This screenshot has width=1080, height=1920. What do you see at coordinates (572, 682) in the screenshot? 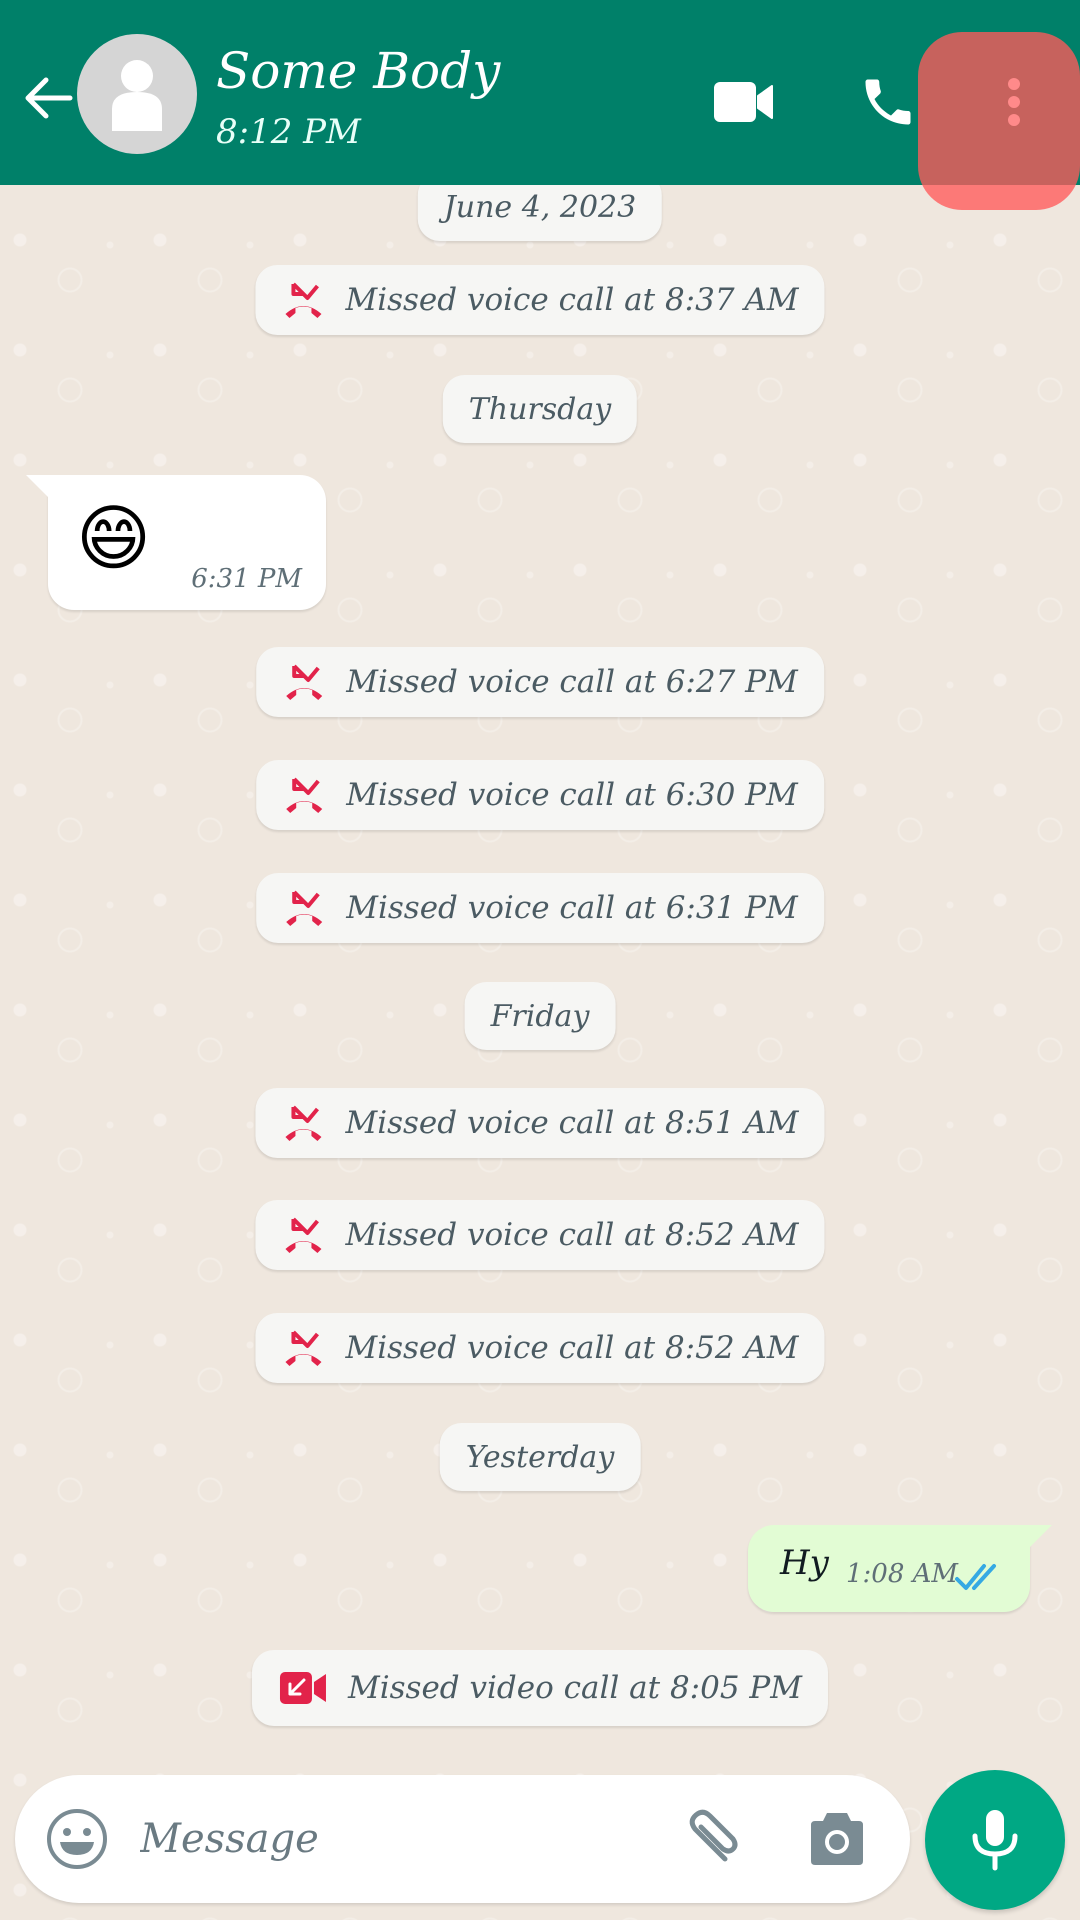
I see `missed-call-text: Missed voice call at 6:27 PM` at bounding box center [572, 682].